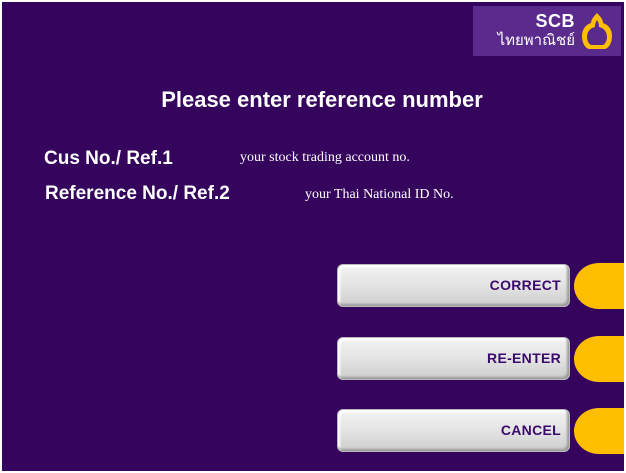 This screenshot has height=473, width=626. What do you see at coordinates (525, 285) in the screenshot?
I see `correct-button-label: CORRECT` at bounding box center [525, 285].